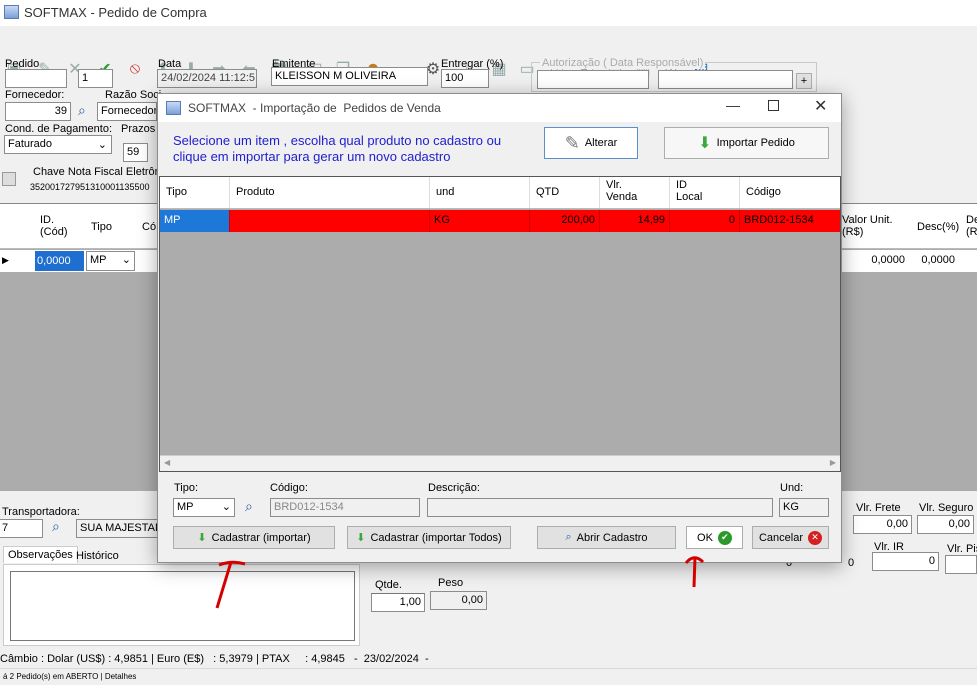 This screenshot has height=685, width=977. I want to click on observacoes-panel, so click(181, 605).